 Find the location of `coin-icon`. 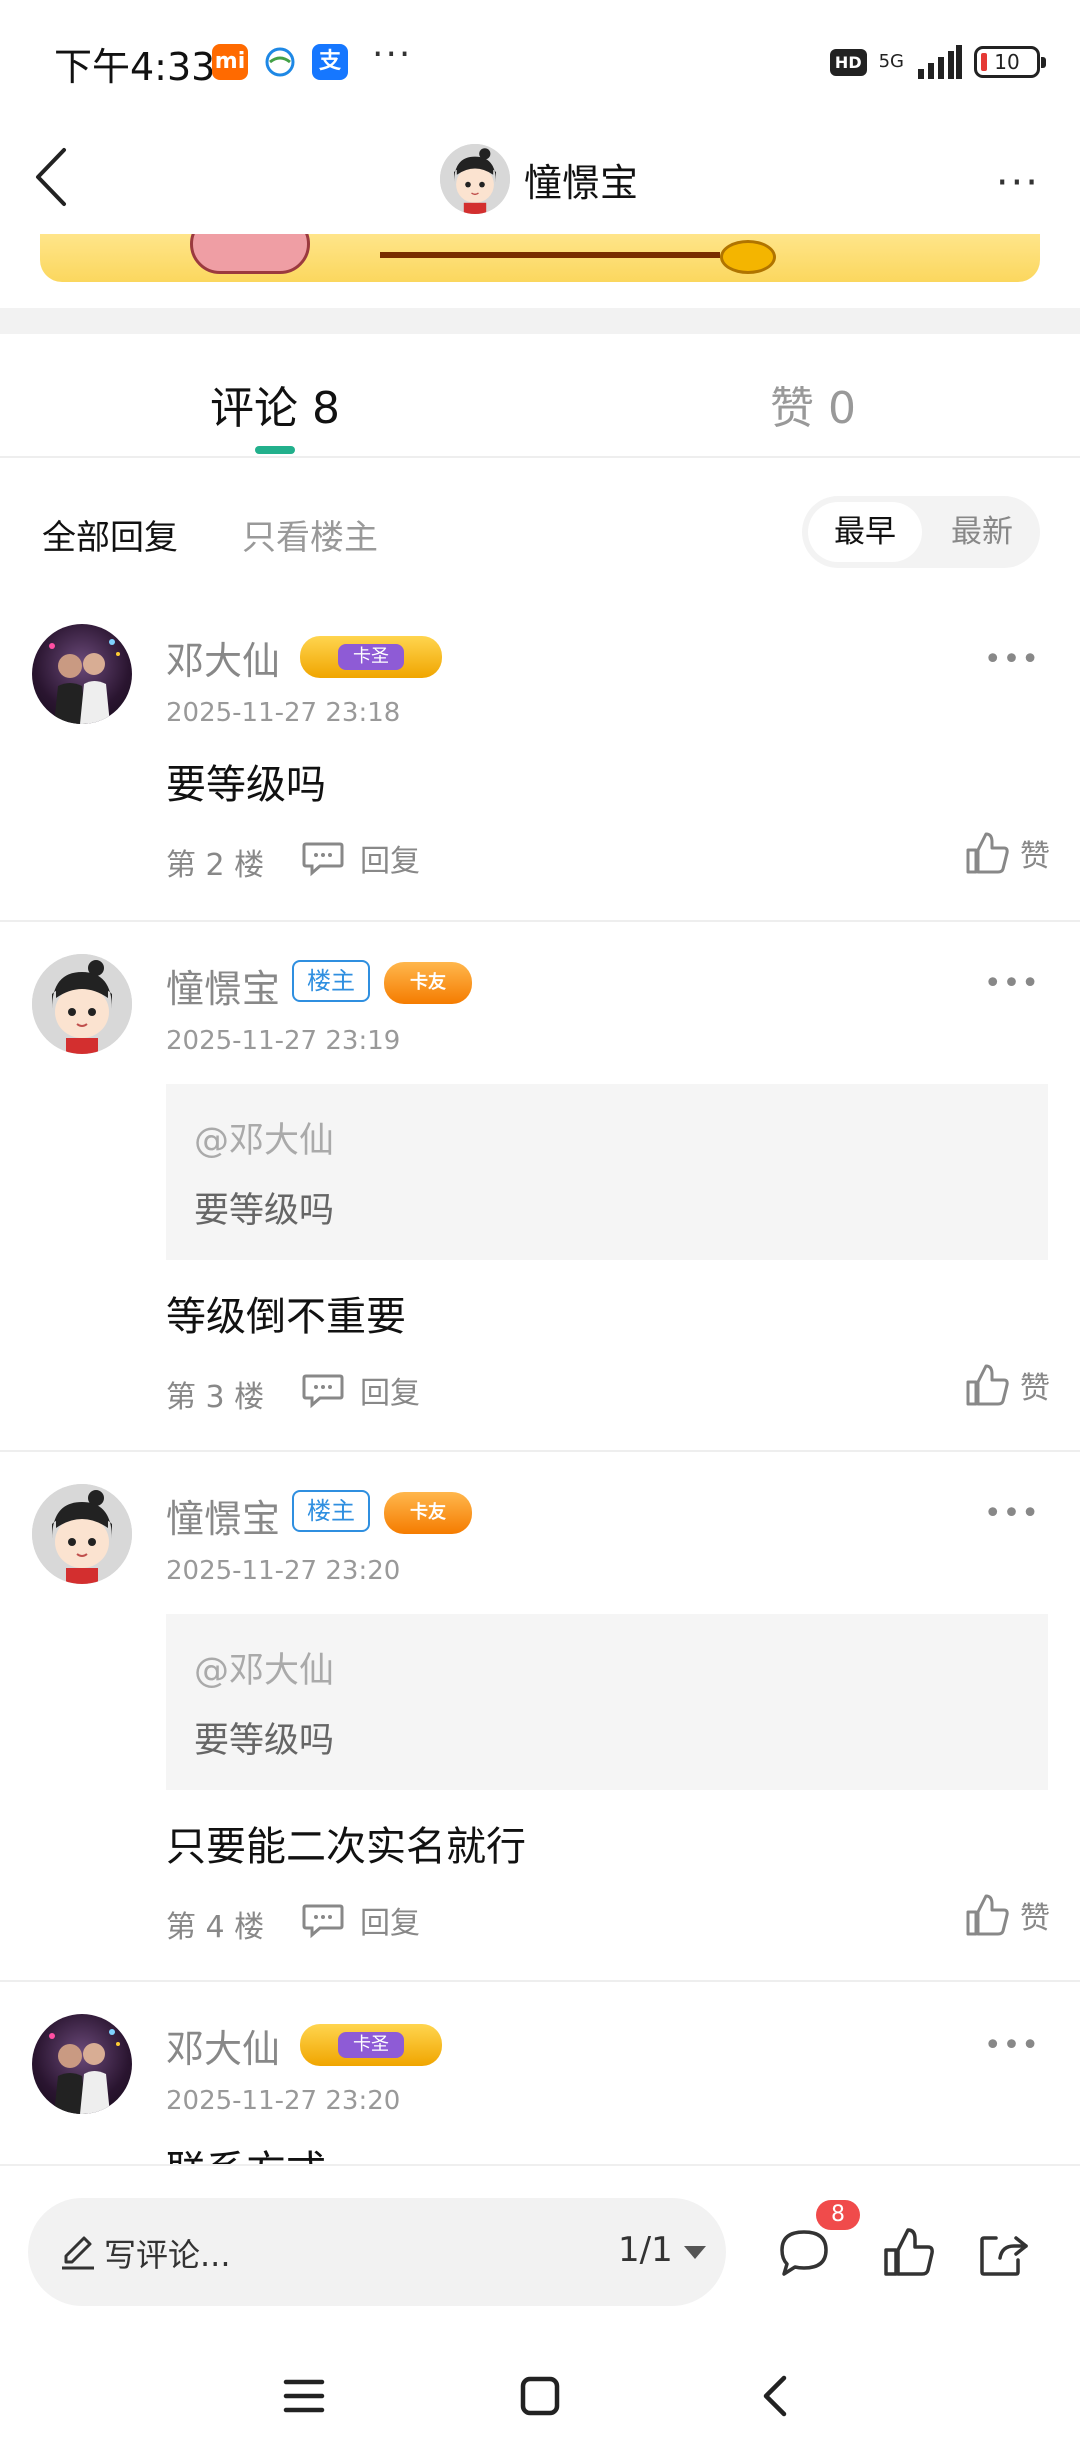

coin-icon is located at coordinates (748, 257).